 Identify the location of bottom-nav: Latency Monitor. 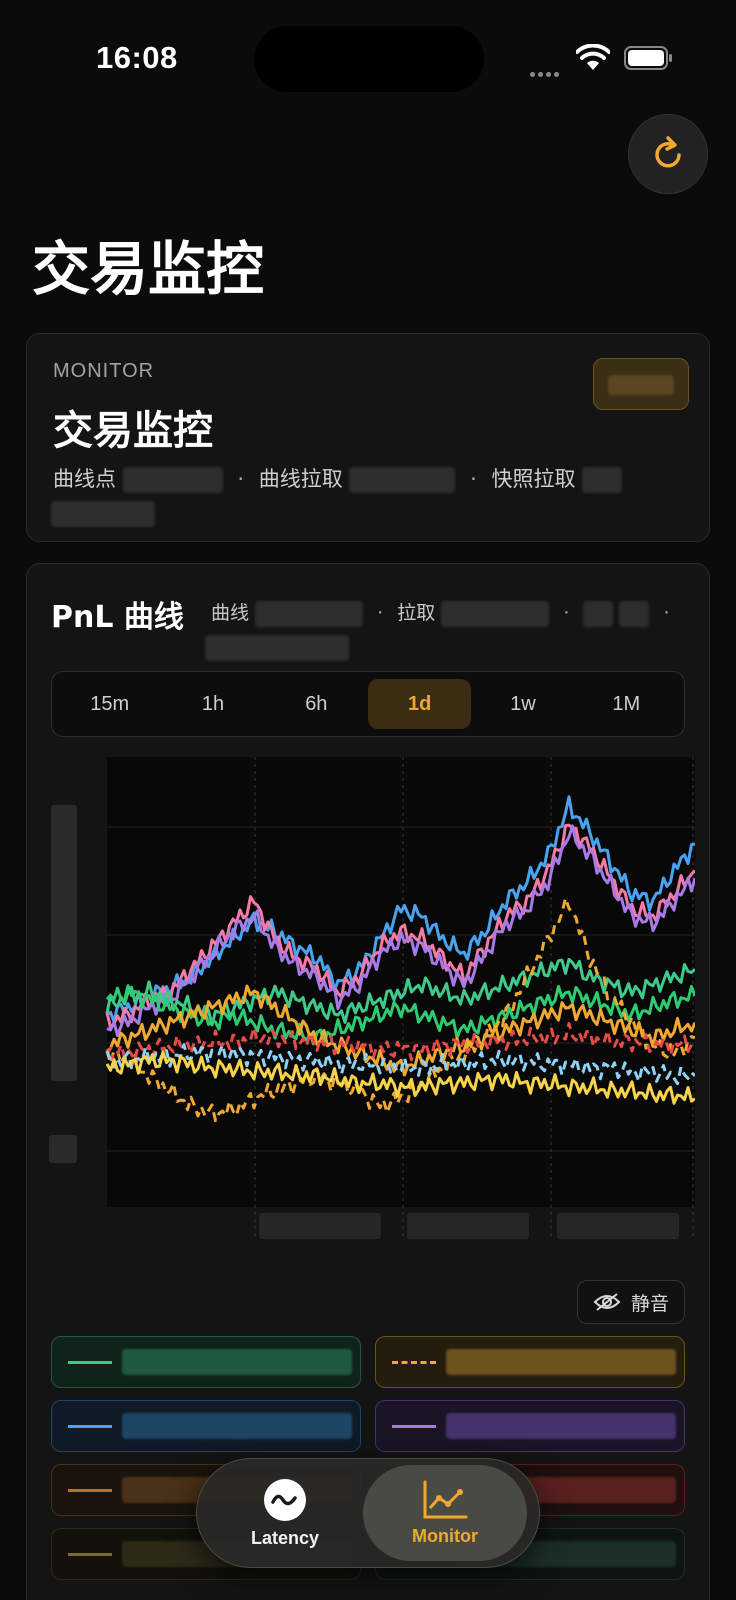
(368, 1513).